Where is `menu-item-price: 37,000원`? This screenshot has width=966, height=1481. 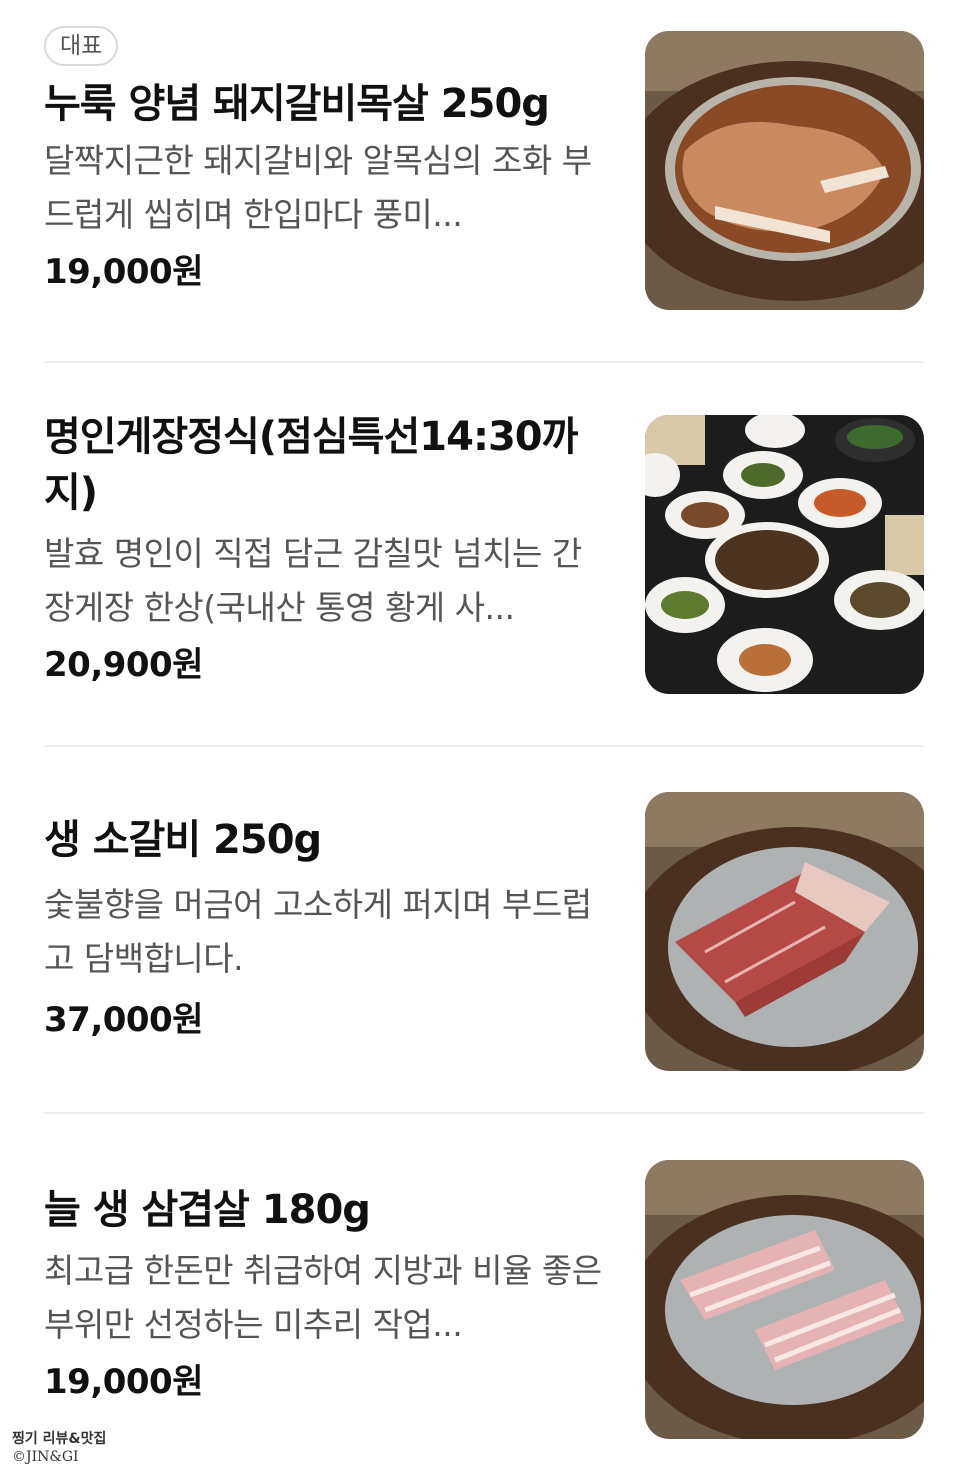 menu-item-price: 37,000원 is located at coordinates (123, 1020).